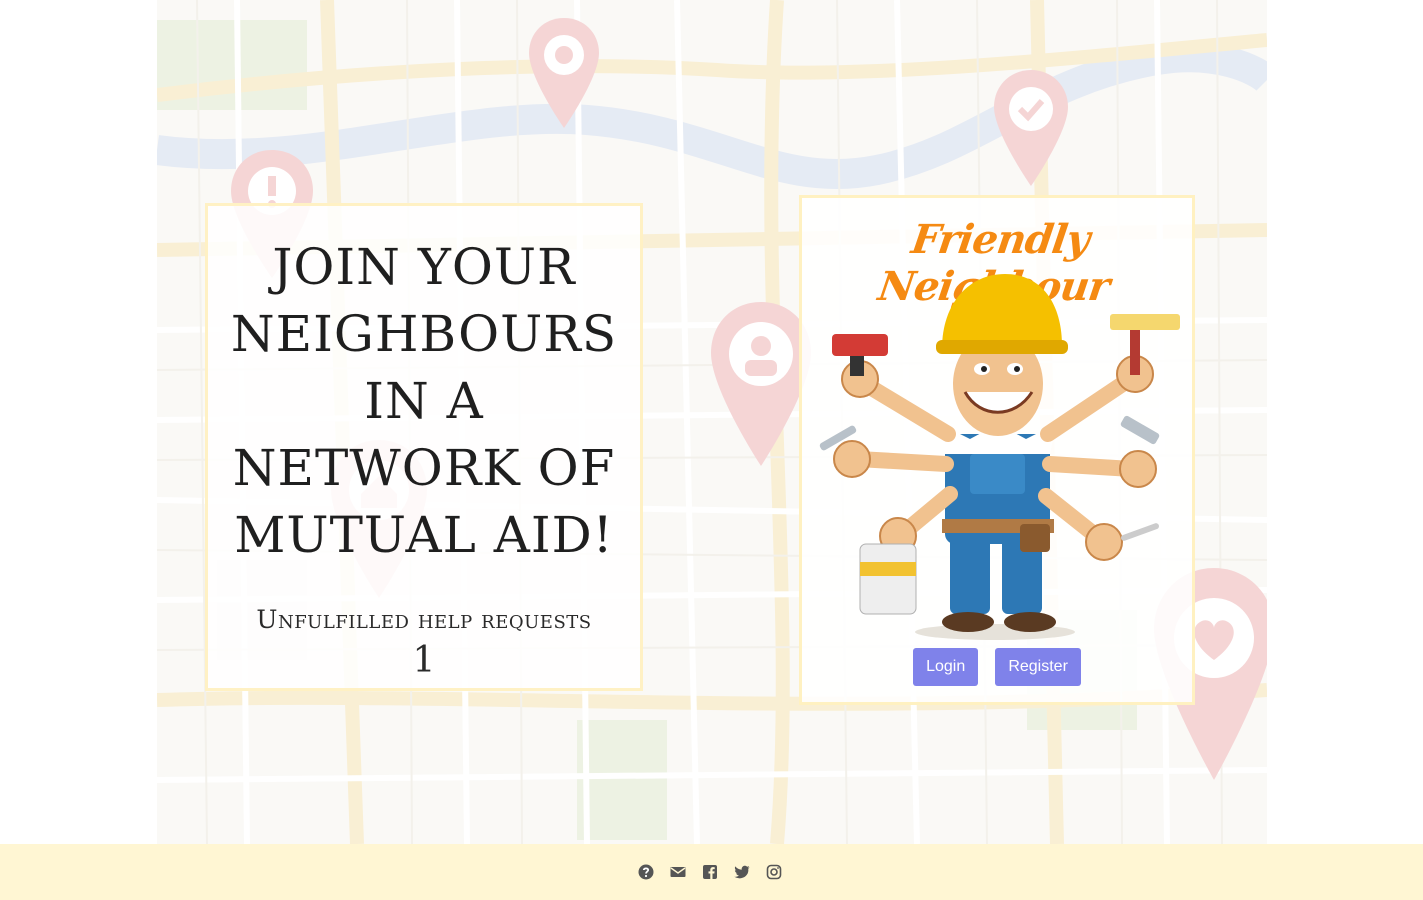 This screenshot has height=900, width=1423. Describe the element at coordinates (424, 660) in the screenshot. I see `unfulfilled-requests-count: 1` at that location.